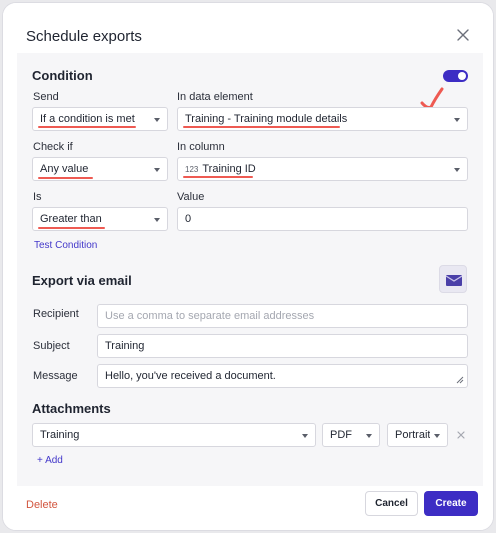 This screenshot has width=496, height=533. I want to click on mail-button, so click(453, 279).